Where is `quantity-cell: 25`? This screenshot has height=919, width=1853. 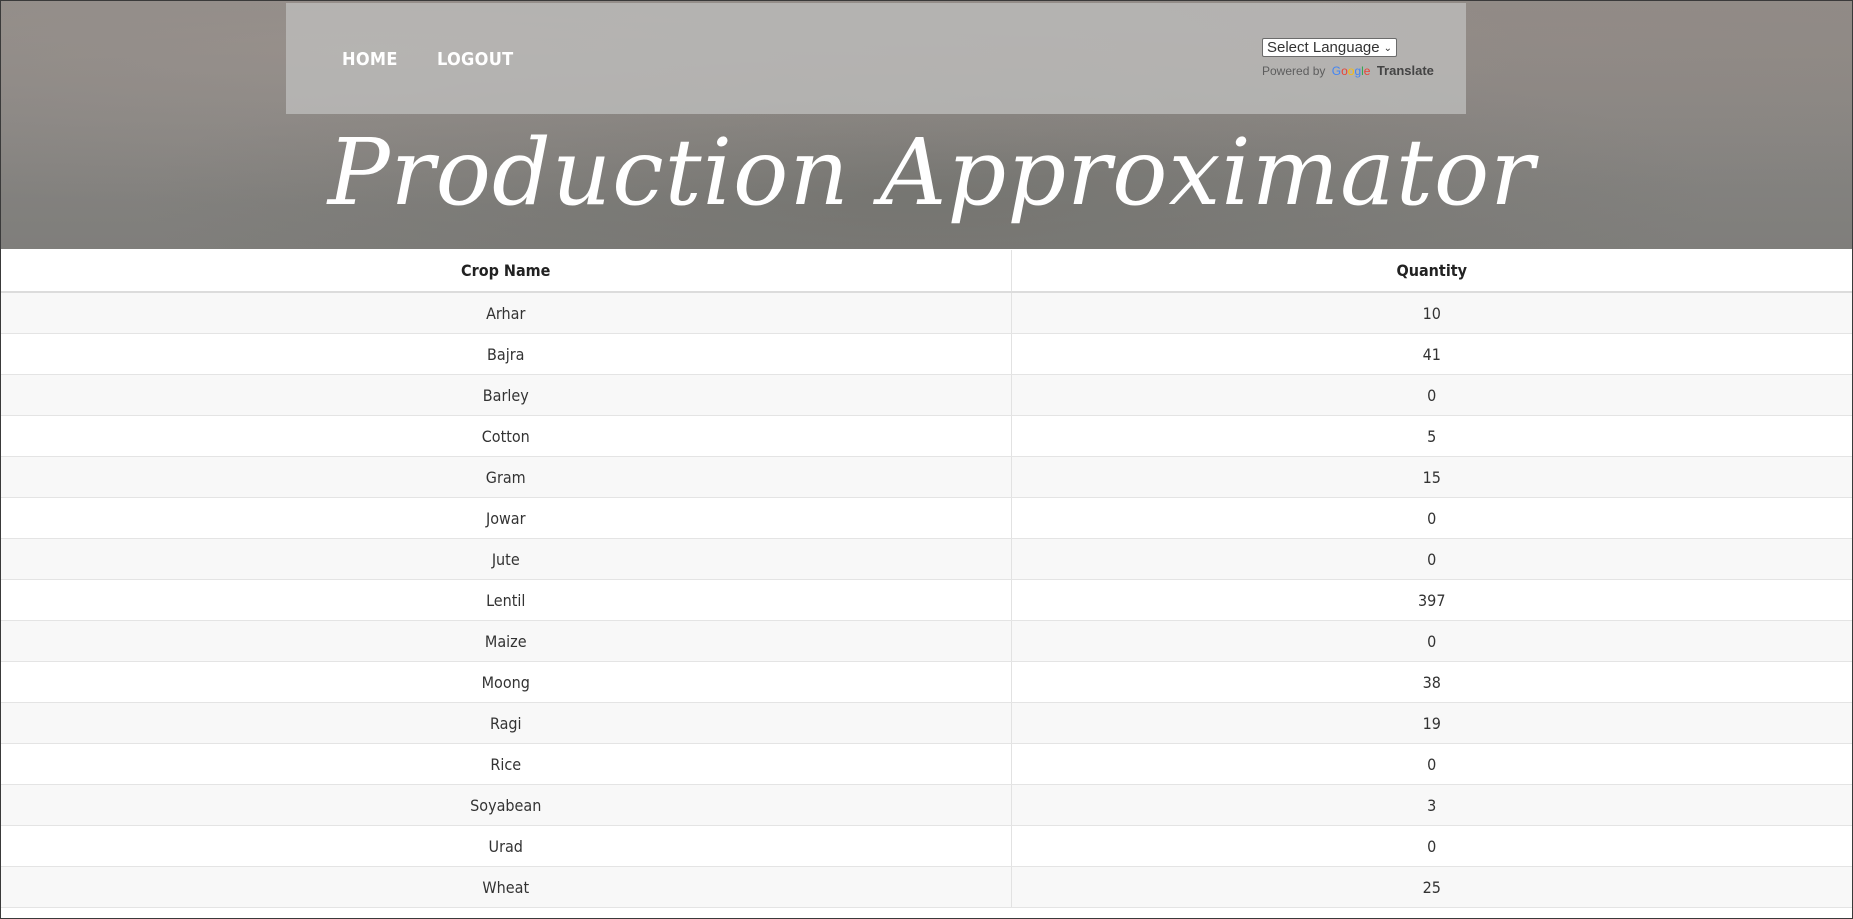
quantity-cell: 25 is located at coordinates (1431, 887).